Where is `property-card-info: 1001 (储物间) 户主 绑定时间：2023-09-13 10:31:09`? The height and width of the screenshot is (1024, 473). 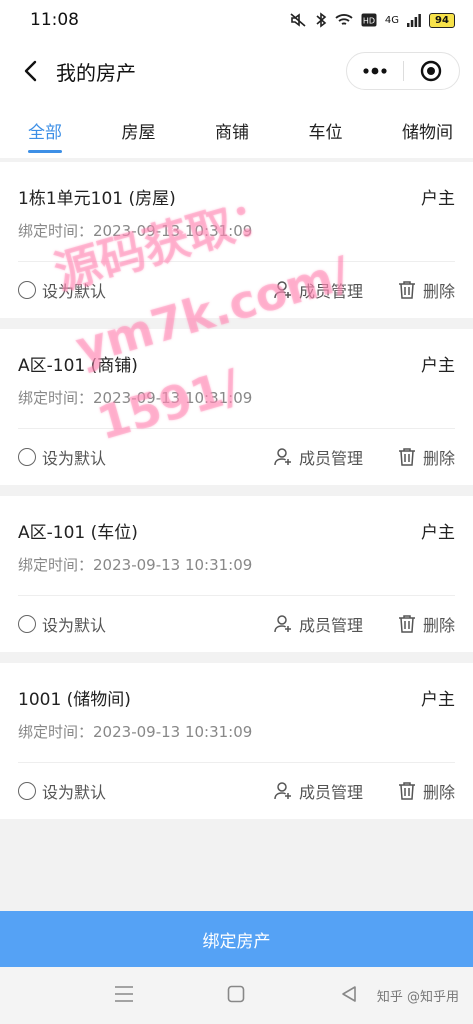
property-card-info: 1001 (储物间) 户主 绑定时间：2023-09-13 10:31:09 is located at coordinates (236, 713).